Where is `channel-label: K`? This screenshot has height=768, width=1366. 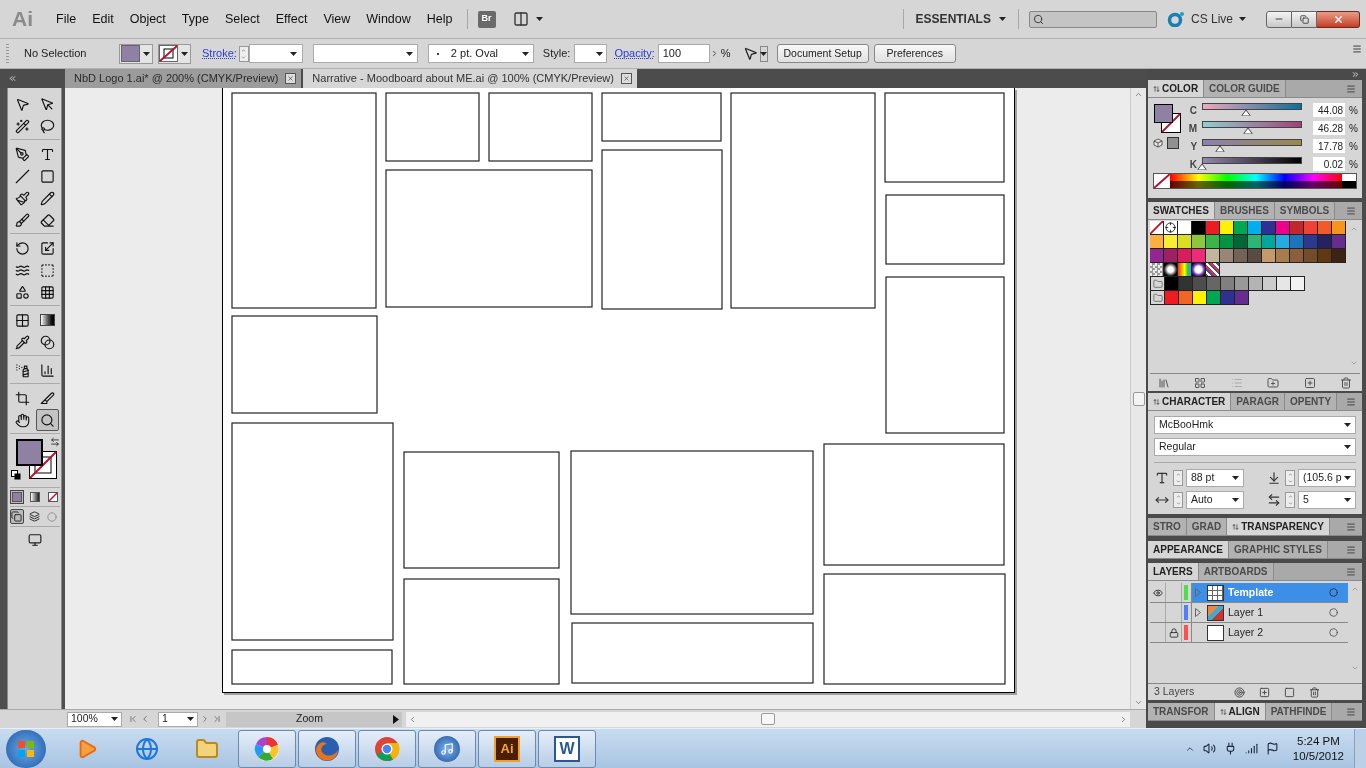
channel-label: K is located at coordinates (1193, 164).